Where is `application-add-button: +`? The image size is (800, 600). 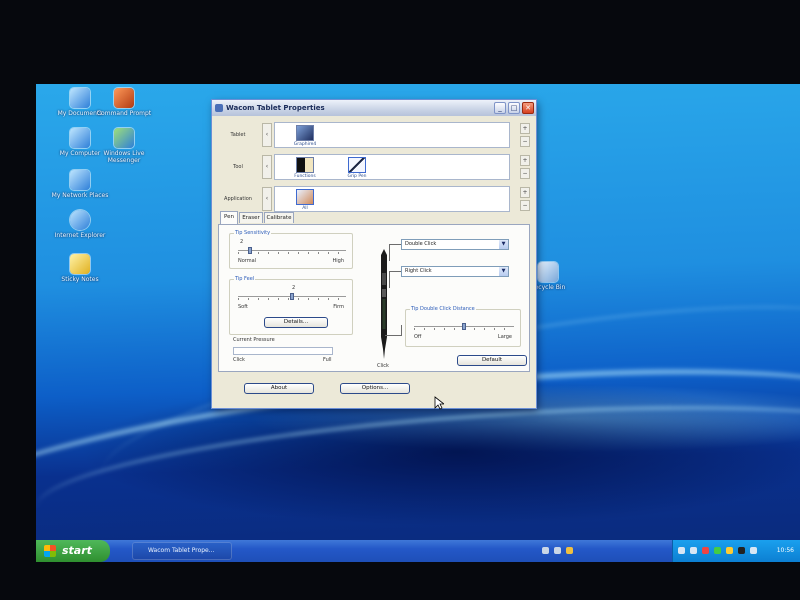
application-add-button: + is located at coordinates (525, 192).